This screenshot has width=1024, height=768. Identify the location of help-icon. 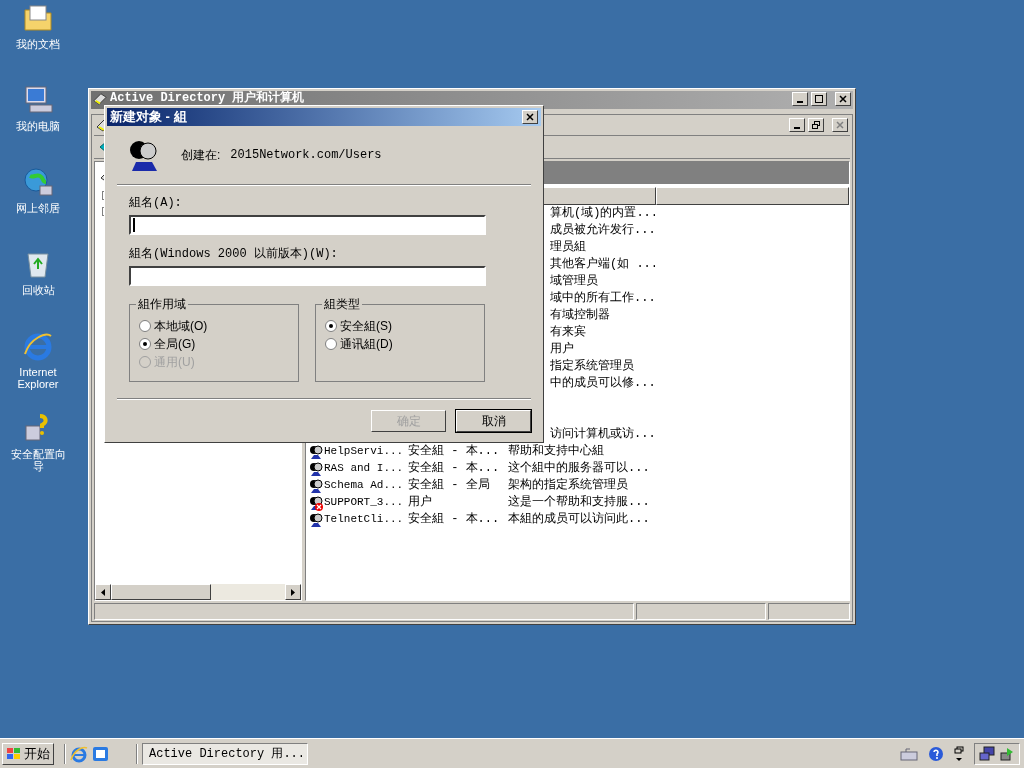
(936, 753).